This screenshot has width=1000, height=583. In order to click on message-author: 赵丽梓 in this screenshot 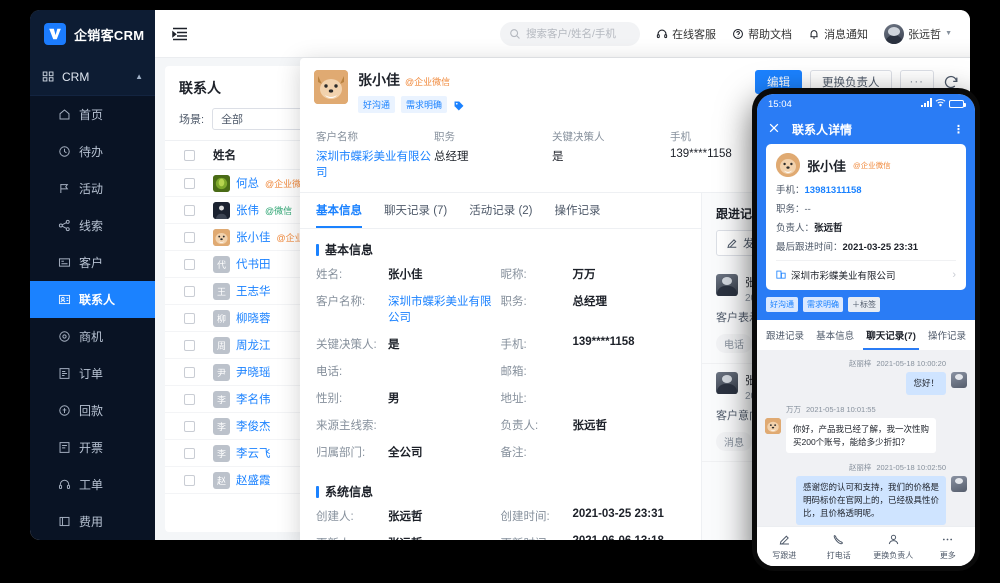, I will do `click(860, 468)`.